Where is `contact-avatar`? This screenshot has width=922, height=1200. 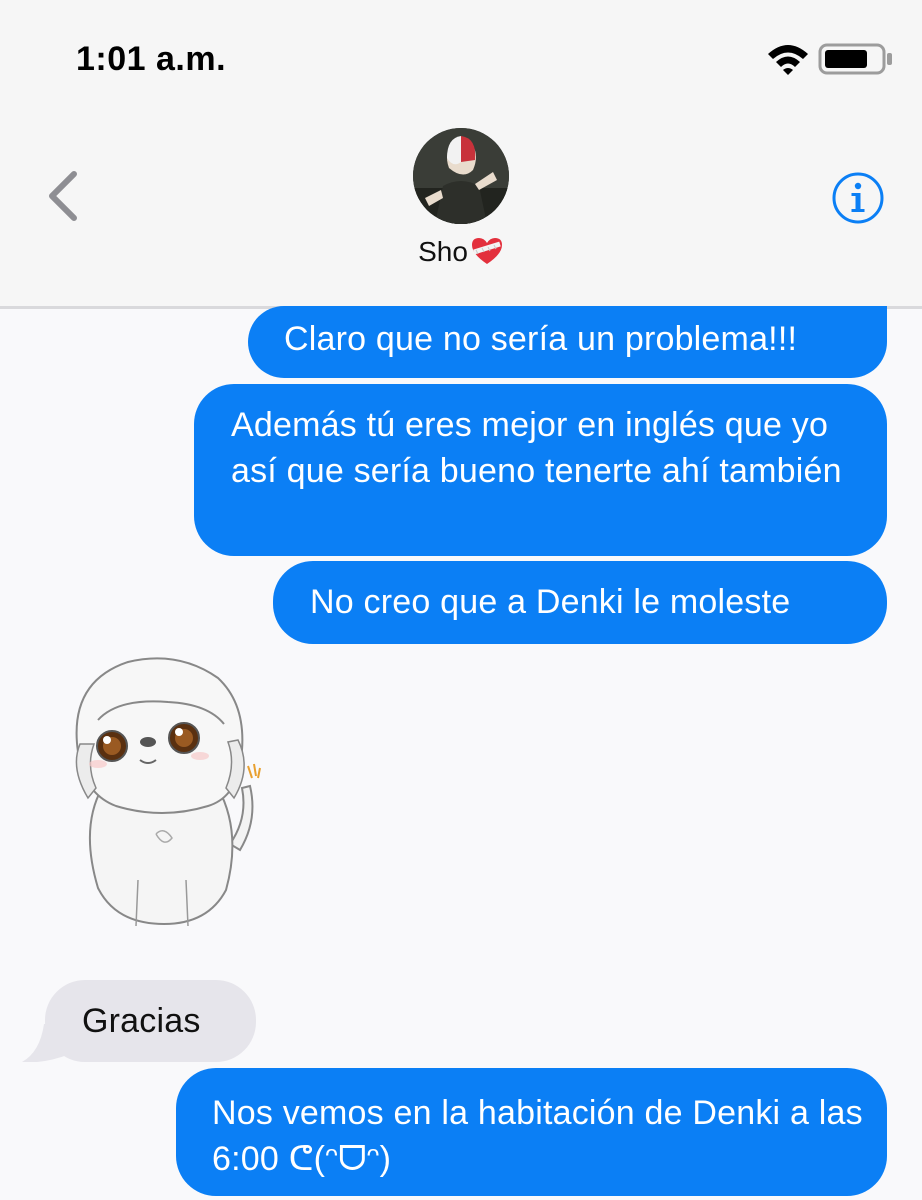
contact-avatar is located at coordinates (461, 176).